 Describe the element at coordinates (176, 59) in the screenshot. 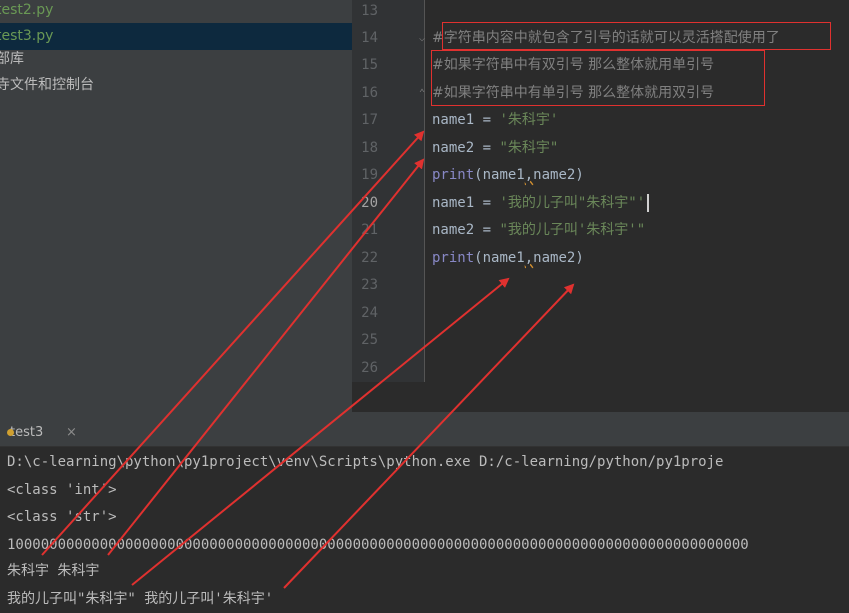

I see `tree-item-external-libraries: 部库` at that location.